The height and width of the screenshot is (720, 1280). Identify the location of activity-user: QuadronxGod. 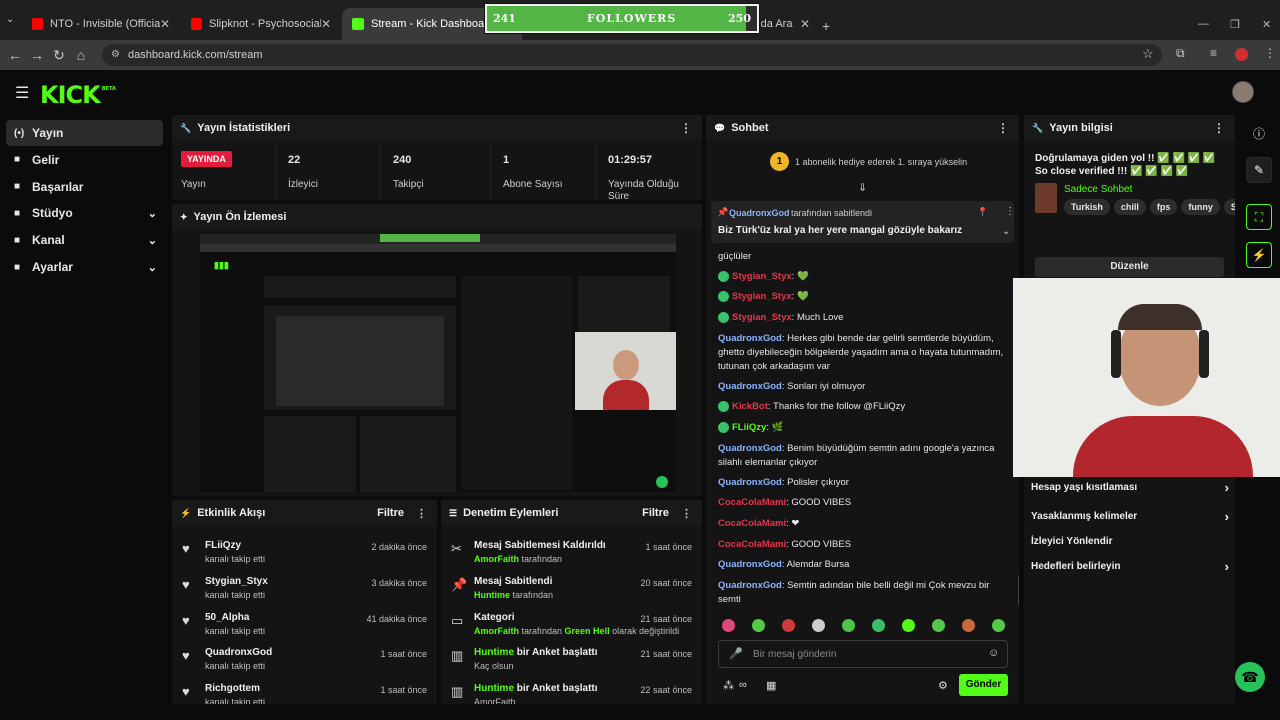
(238, 652).